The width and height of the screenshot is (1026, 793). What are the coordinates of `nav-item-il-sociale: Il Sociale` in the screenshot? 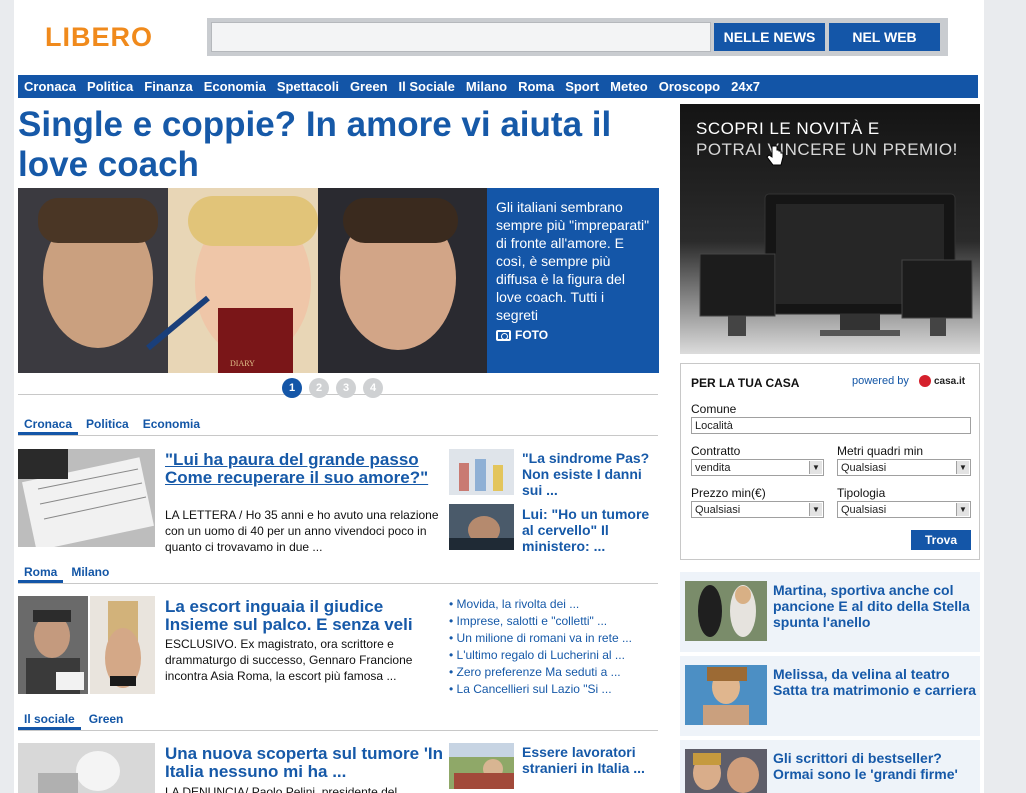 It's located at (427, 86).